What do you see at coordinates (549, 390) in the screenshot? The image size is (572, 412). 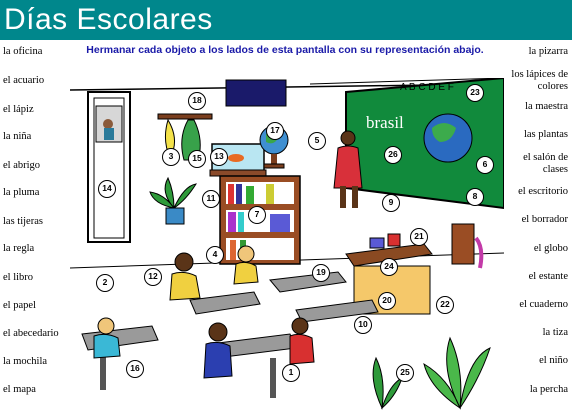 I see `word-la-percha: la percha` at bounding box center [549, 390].